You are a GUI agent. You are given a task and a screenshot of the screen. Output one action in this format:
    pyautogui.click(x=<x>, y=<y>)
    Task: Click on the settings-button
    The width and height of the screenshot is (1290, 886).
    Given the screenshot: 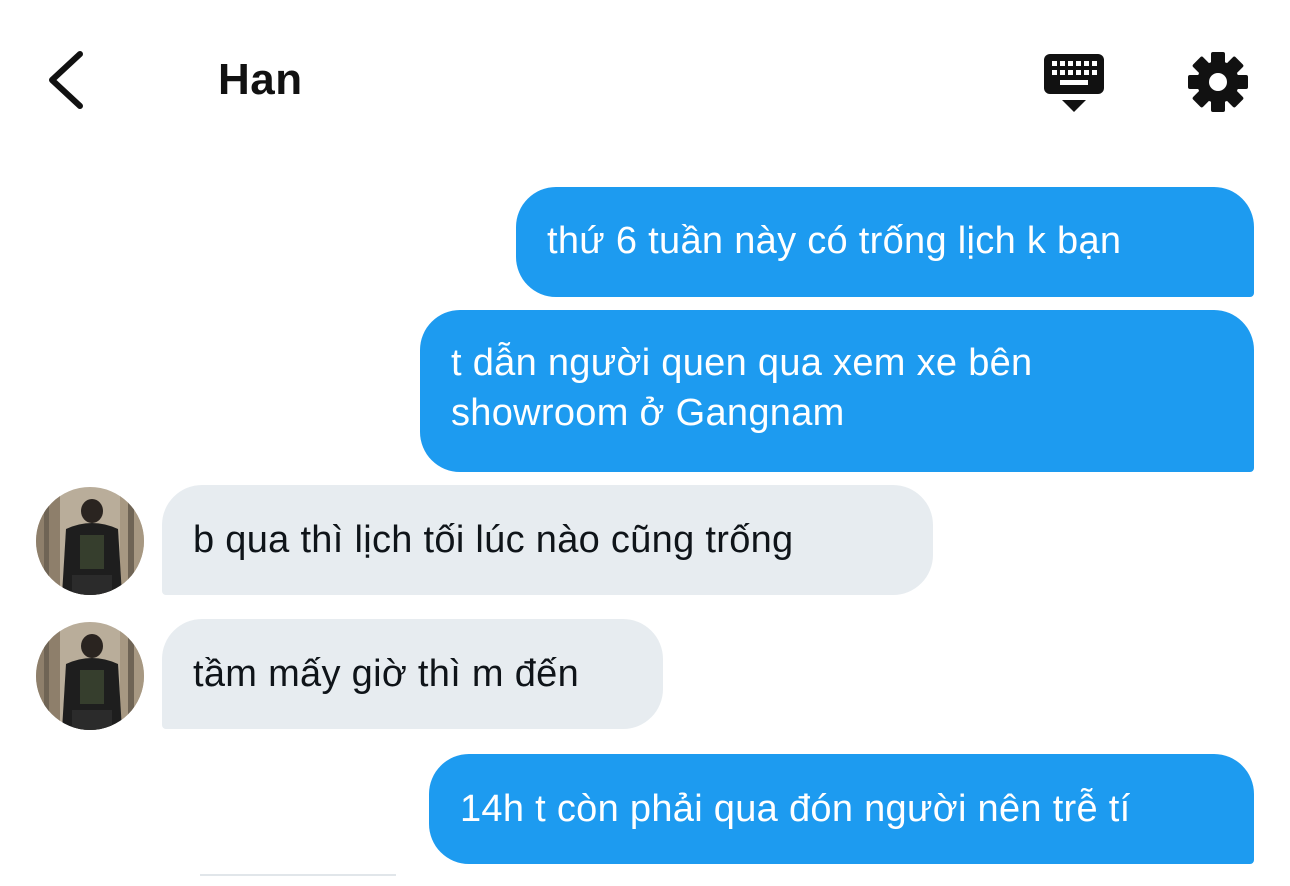 What is the action you would take?
    pyautogui.click(x=1218, y=82)
    